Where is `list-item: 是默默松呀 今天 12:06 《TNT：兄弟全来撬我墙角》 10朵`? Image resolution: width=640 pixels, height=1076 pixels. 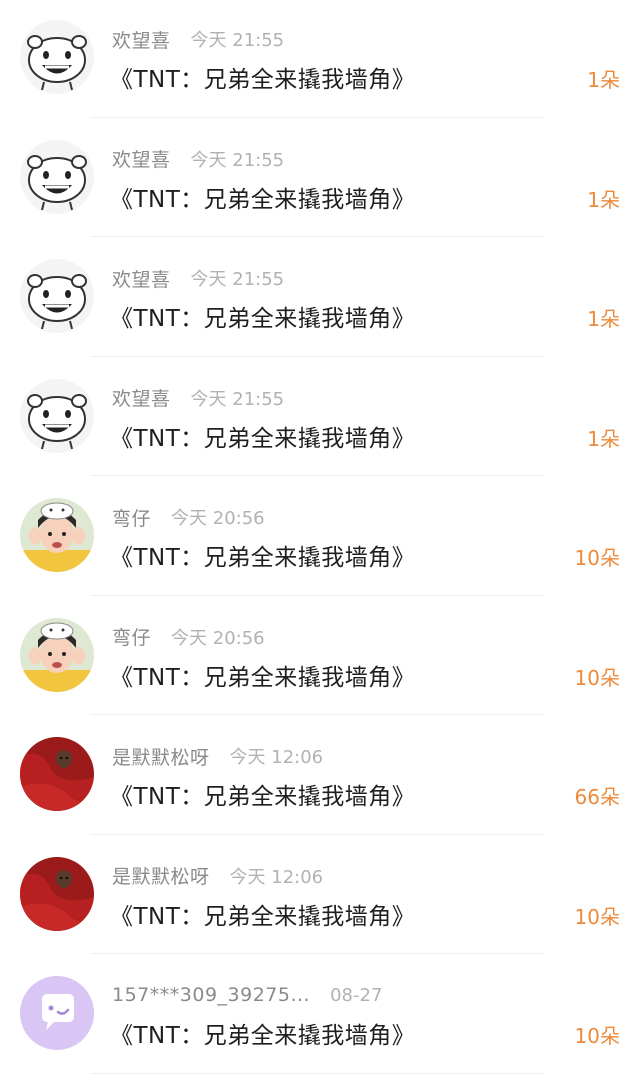 list-item: 是默默松呀 今天 12:06 《TNT：兄弟全来撬我墙角》 10朵 is located at coordinates (320, 897).